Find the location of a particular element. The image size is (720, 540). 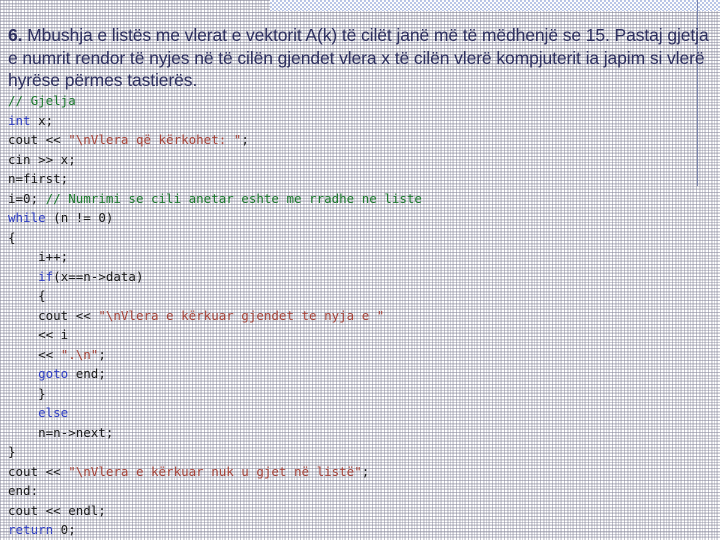

code-token: if is located at coordinates (46, 276).